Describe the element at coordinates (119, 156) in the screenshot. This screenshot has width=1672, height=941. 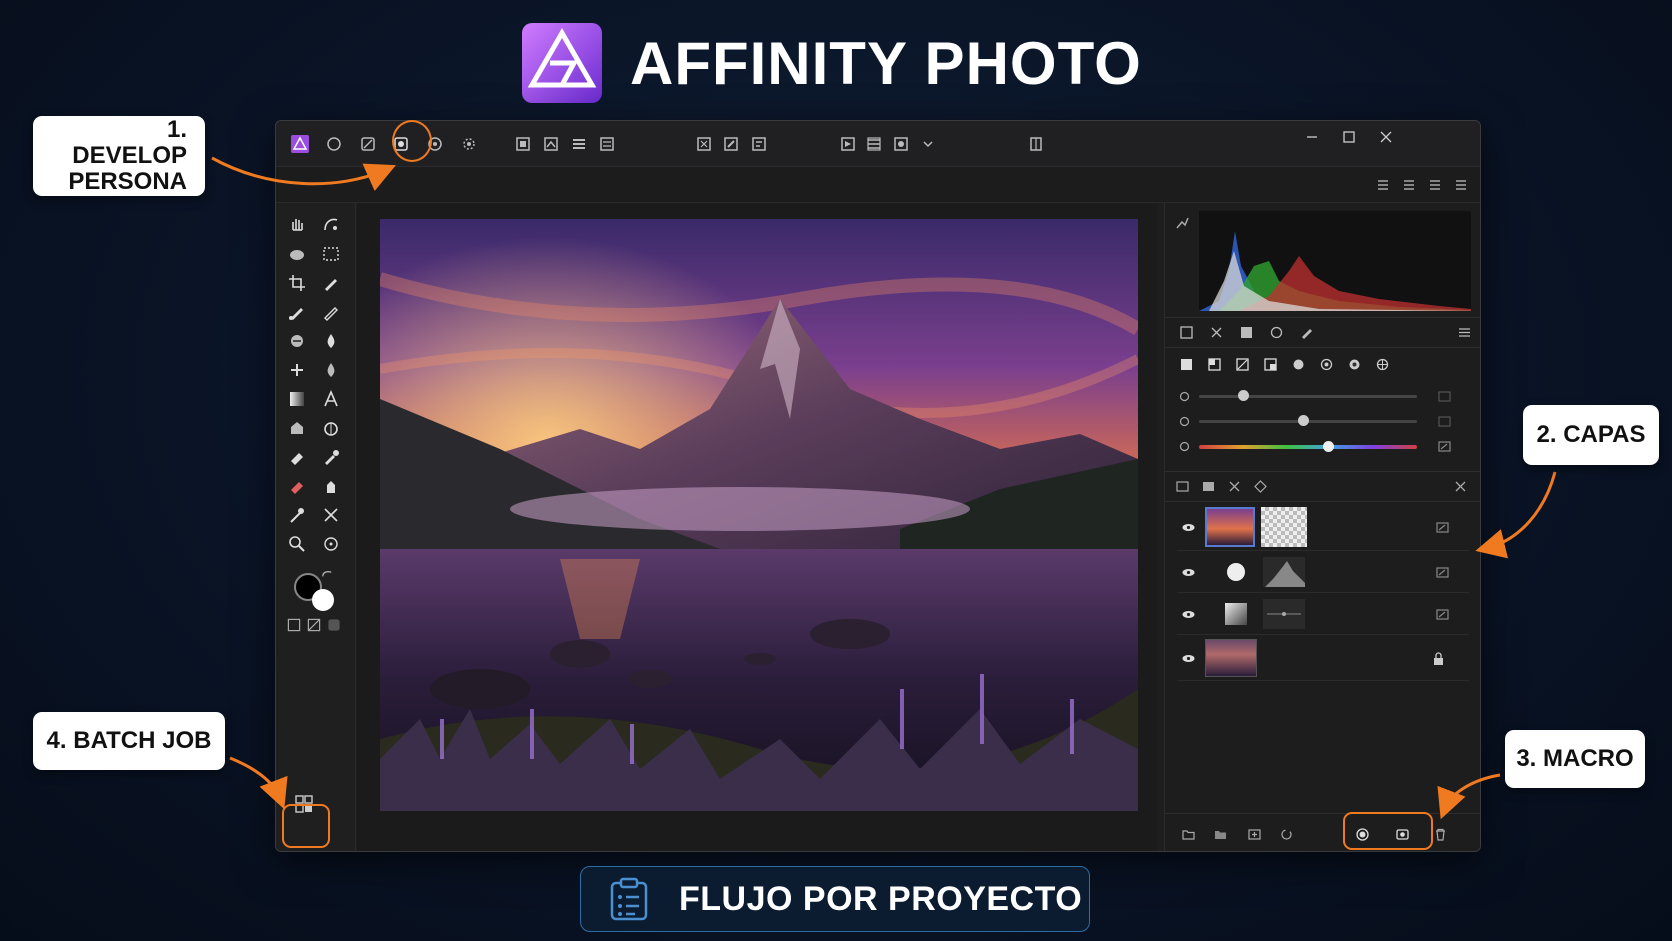
I see `callout-develop-persona: 1. DEVELOP PERSONA` at that location.